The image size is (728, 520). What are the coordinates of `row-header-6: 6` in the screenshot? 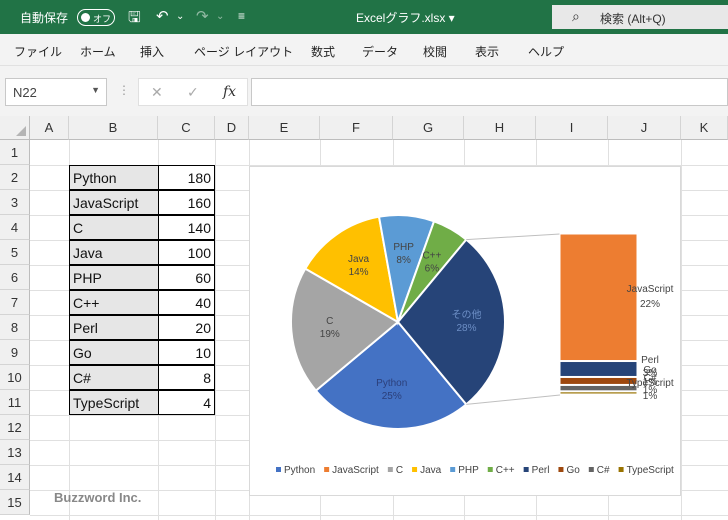 It's located at (15, 277).